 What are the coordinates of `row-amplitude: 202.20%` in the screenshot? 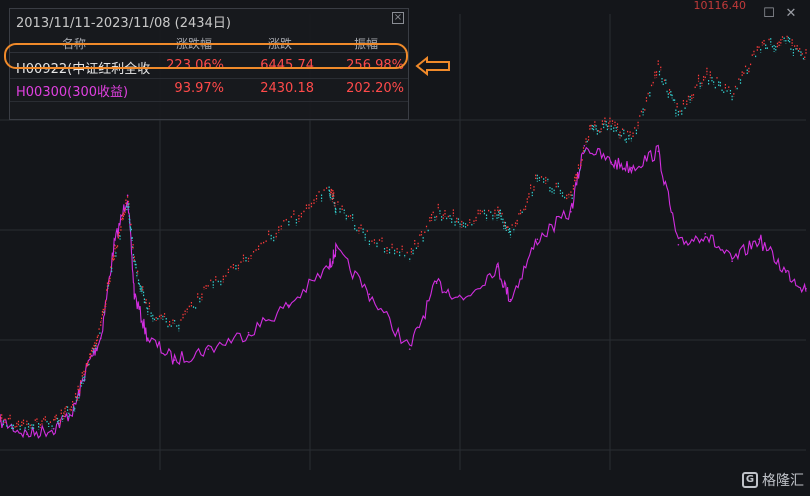 It's located at (375, 88).